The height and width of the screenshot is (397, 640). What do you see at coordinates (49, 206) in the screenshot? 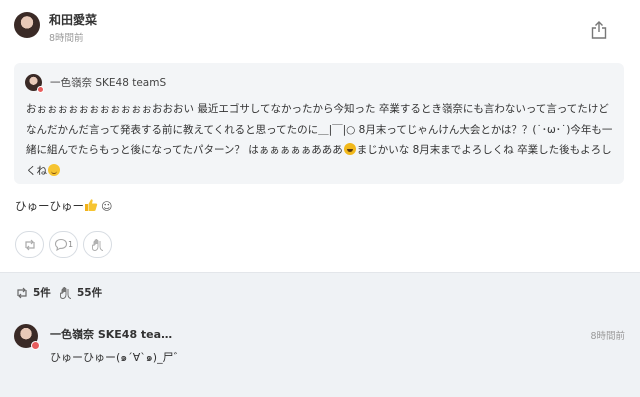
I see `post-body-text: ひゅーひゅー` at bounding box center [49, 206].